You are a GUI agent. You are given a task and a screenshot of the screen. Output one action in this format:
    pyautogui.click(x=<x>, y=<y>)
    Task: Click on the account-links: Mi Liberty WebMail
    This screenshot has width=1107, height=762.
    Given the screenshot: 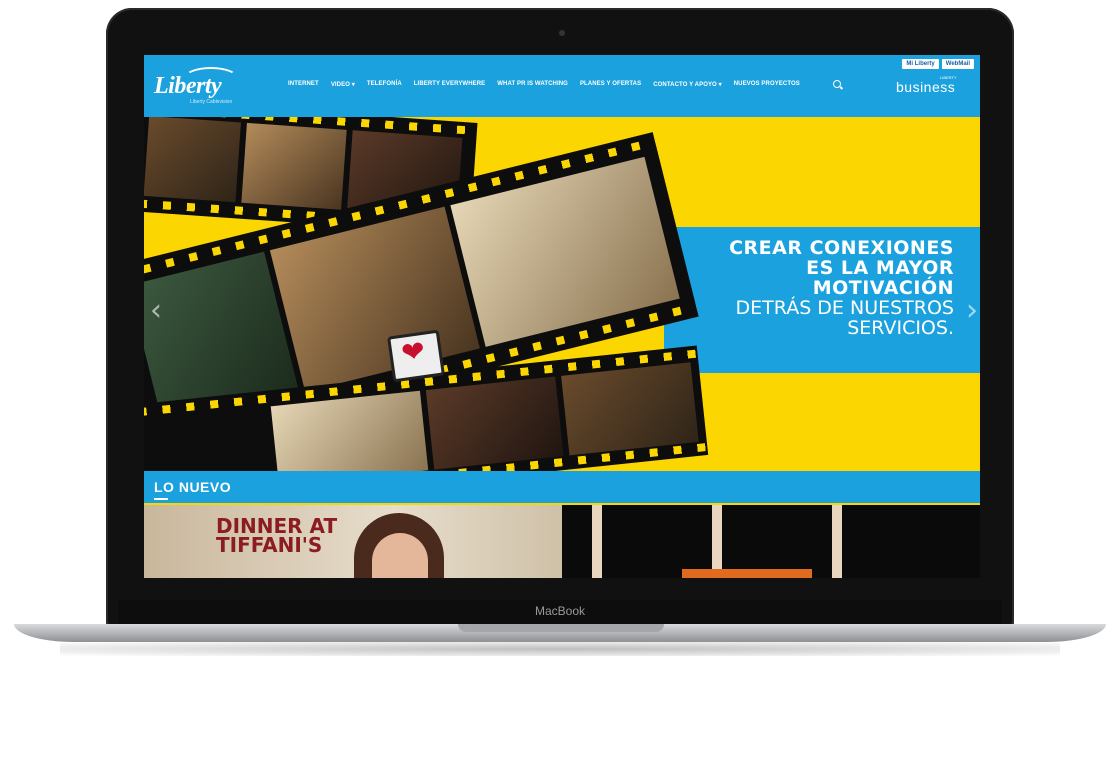 What is the action you would take?
    pyautogui.click(x=938, y=64)
    